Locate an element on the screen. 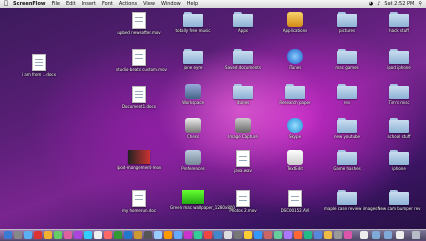 This screenshot has height=241, width=426. menu-help: Help is located at coordinates (192, 4).